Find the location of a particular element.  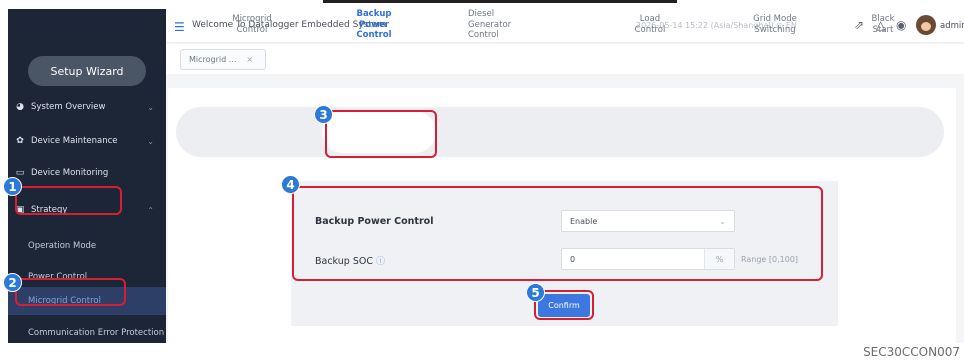

step-label: Power is located at coordinates (374, 24).